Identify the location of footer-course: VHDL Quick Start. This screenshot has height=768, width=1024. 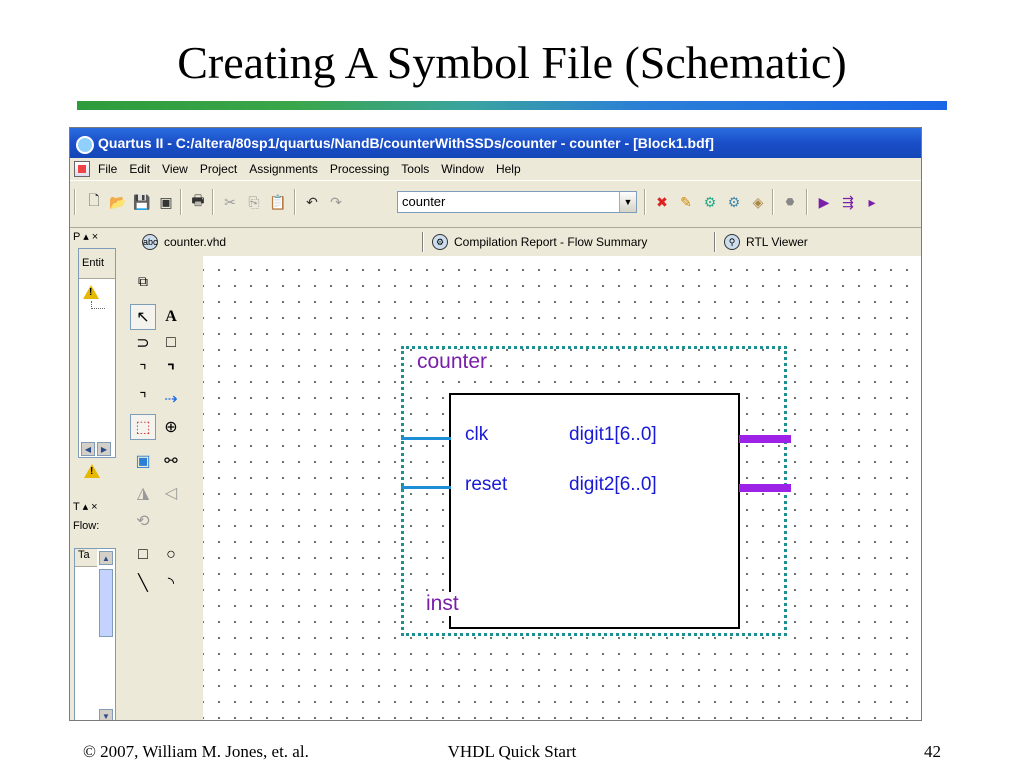
(512, 751).